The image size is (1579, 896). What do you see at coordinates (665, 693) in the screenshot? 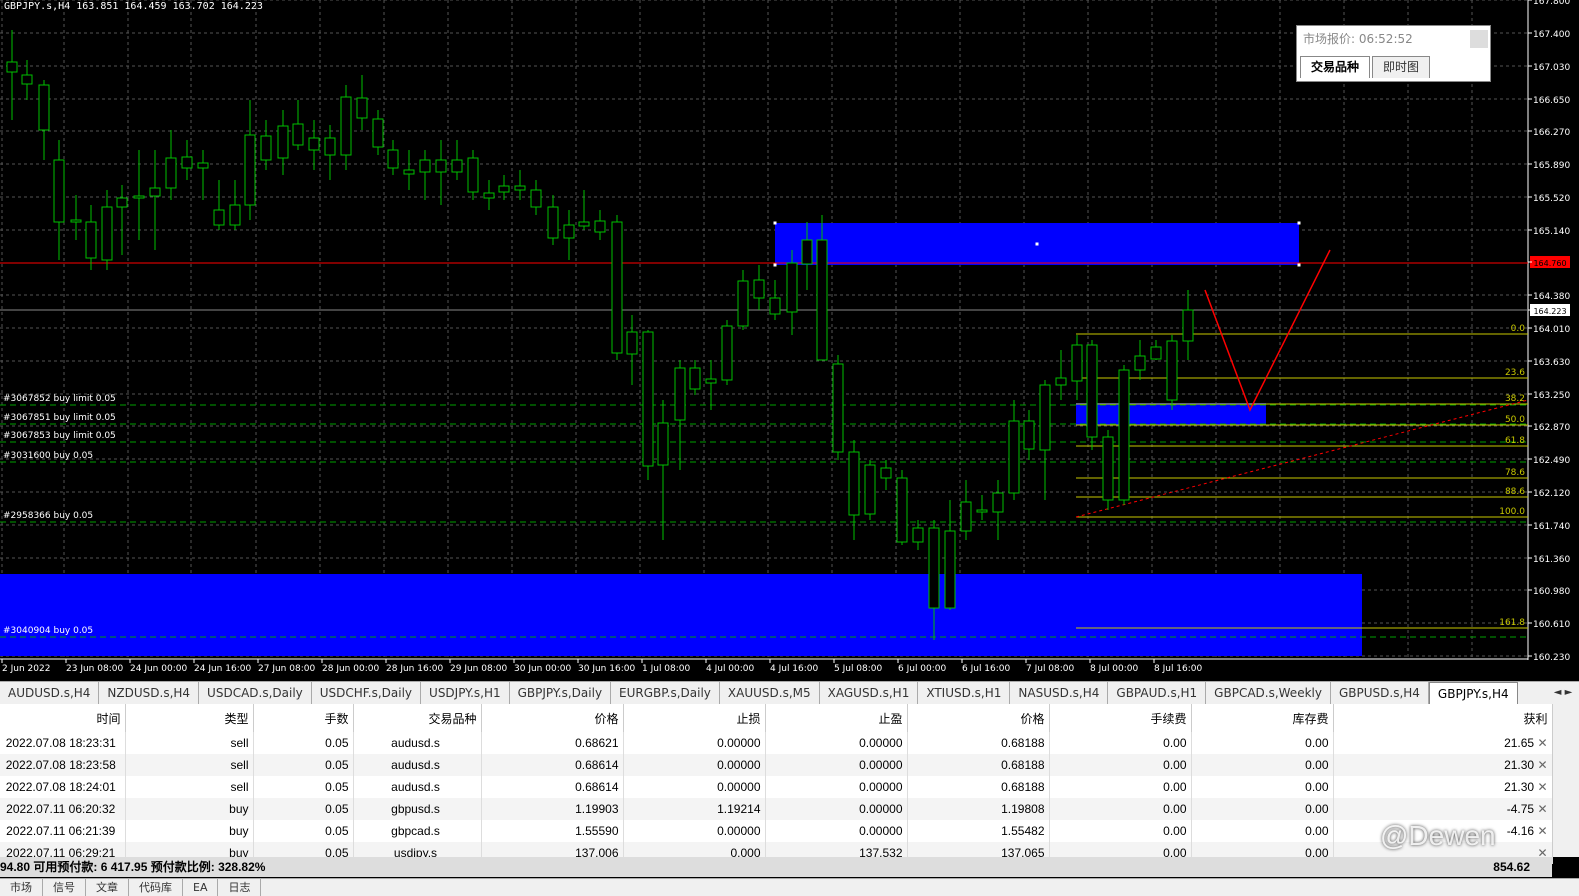
I see `chart-tab: EURGBP.s,Daily` at bounding box center [665, 693].